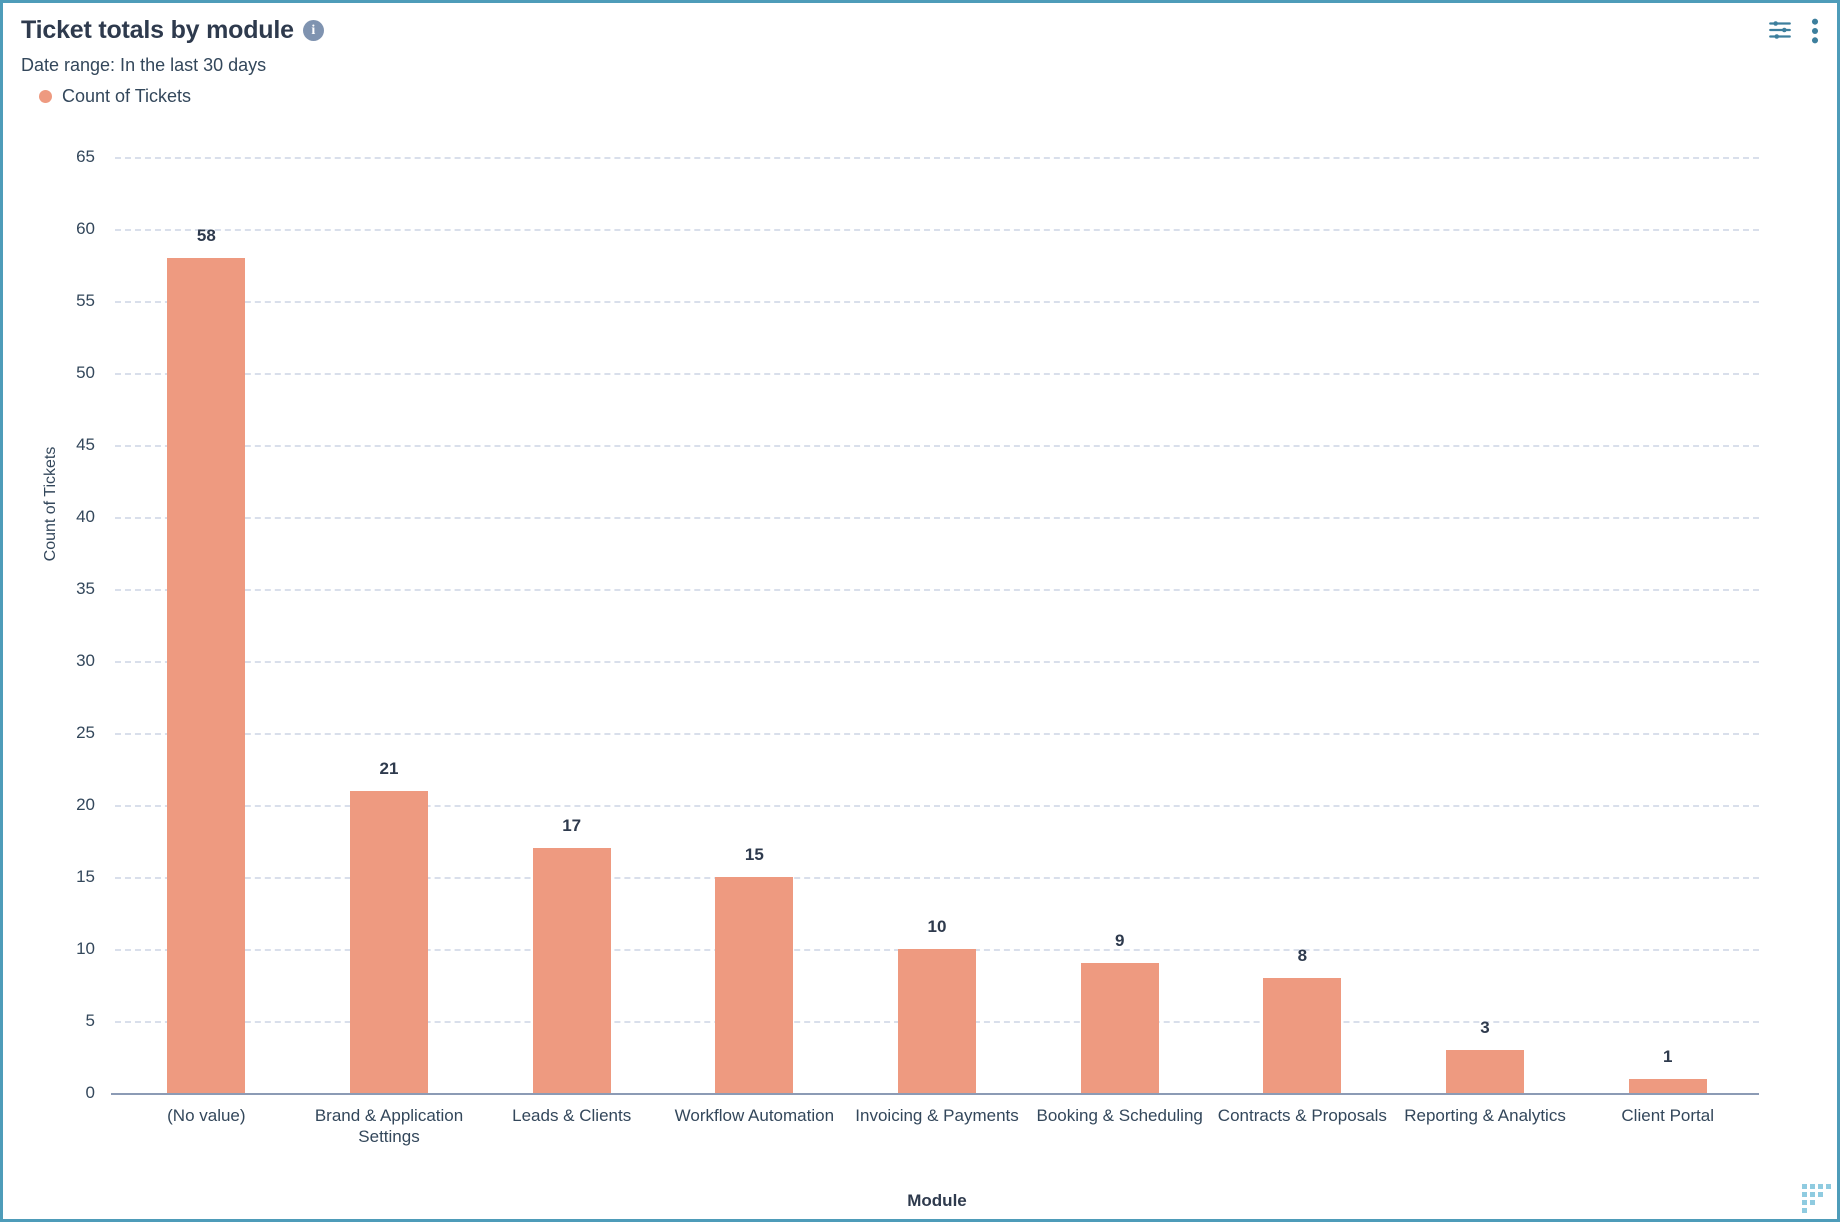 This screenshot has height=1222, width=1840. I want to click on date-range-label: Date range: In the last 30 days, so click(144, 64).